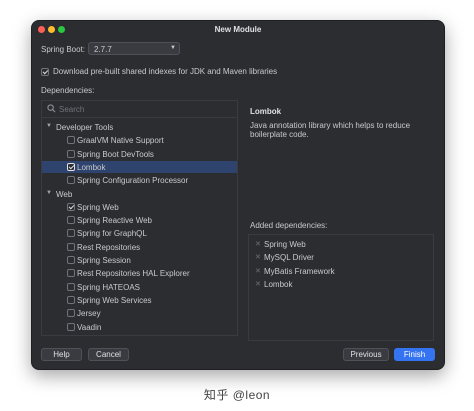 The height and width of the screenshot is (411, 474). Describe the element at coordinates (120, 141) in the screenshot. I see `tree-item-label: GraalVM Native Support` at that location.